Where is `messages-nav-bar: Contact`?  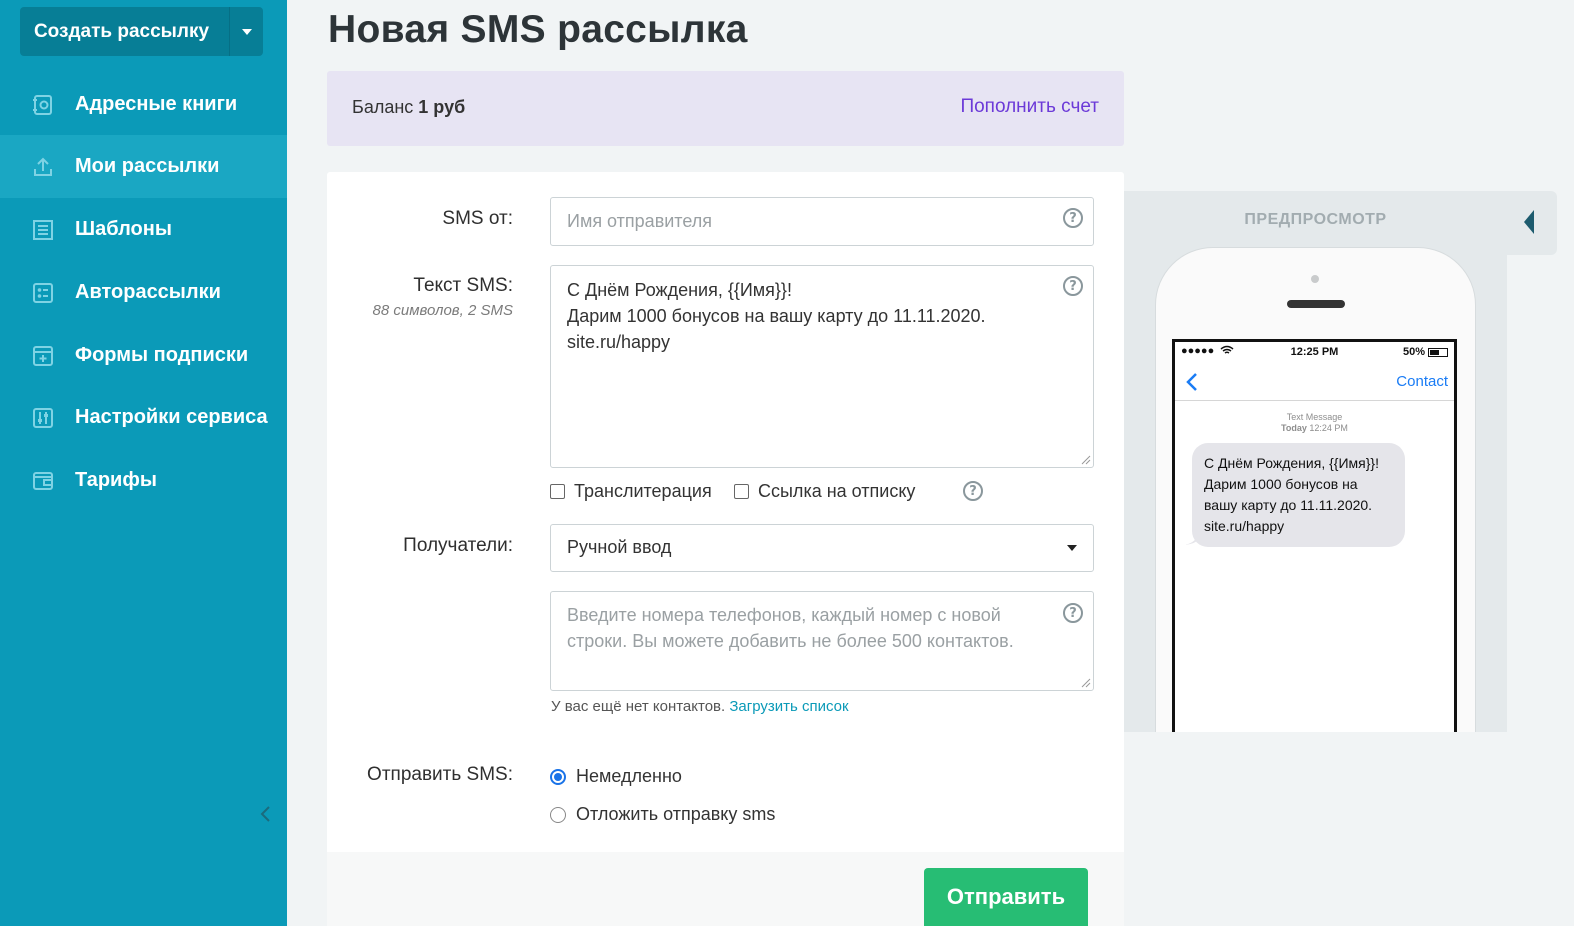
messages-nav-bar: Contact is located at coordinates (1314, 382).